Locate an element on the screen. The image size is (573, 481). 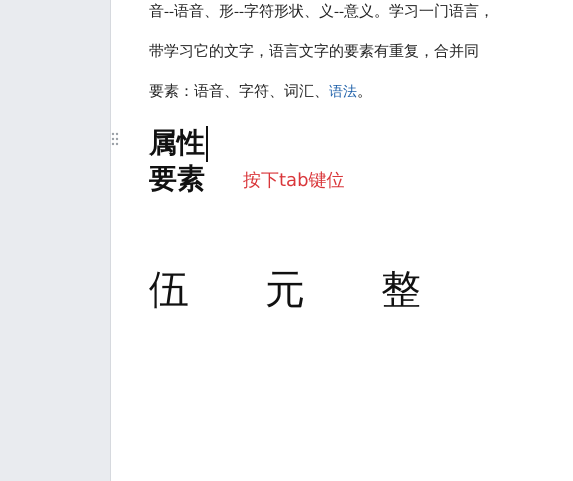
paragraph-line: 要素：语音、字符、词汇、语法。 is located at coordinates (261, 92).